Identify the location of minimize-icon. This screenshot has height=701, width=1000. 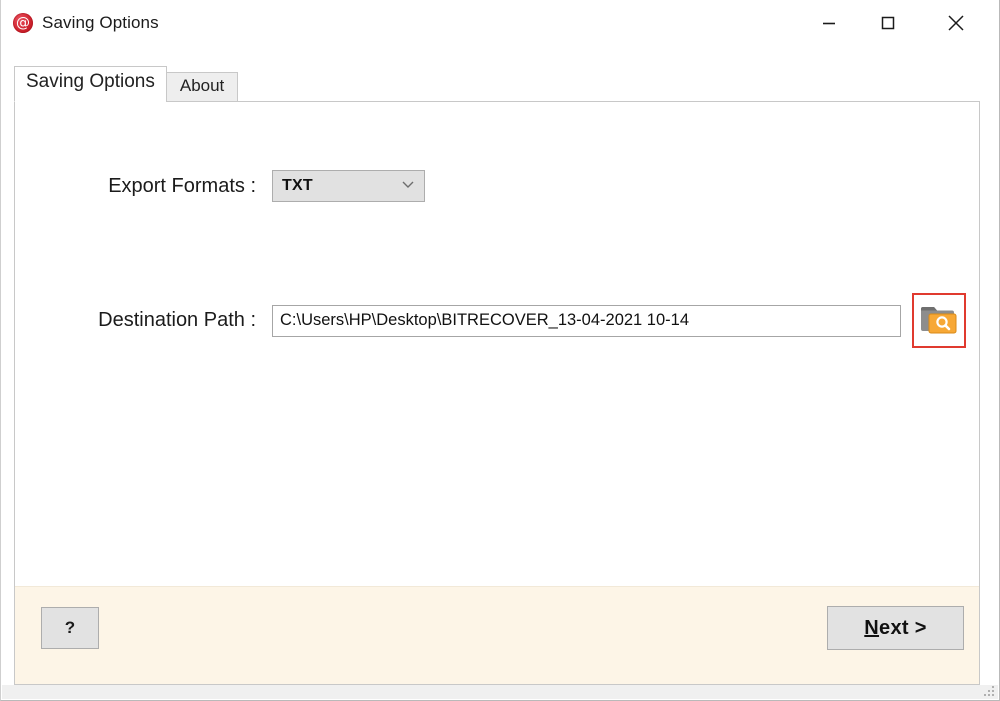
(829, 23).